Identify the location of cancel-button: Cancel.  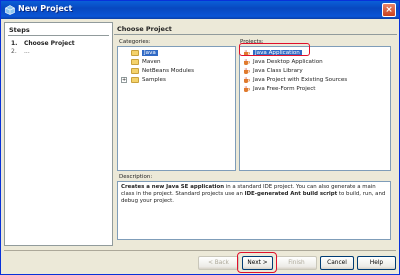
(337, 263).